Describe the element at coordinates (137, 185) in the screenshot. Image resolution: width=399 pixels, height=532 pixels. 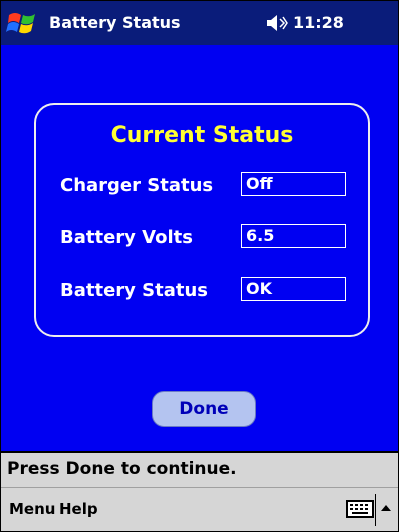
I see `charger-status-label: Charger Status` at that location.